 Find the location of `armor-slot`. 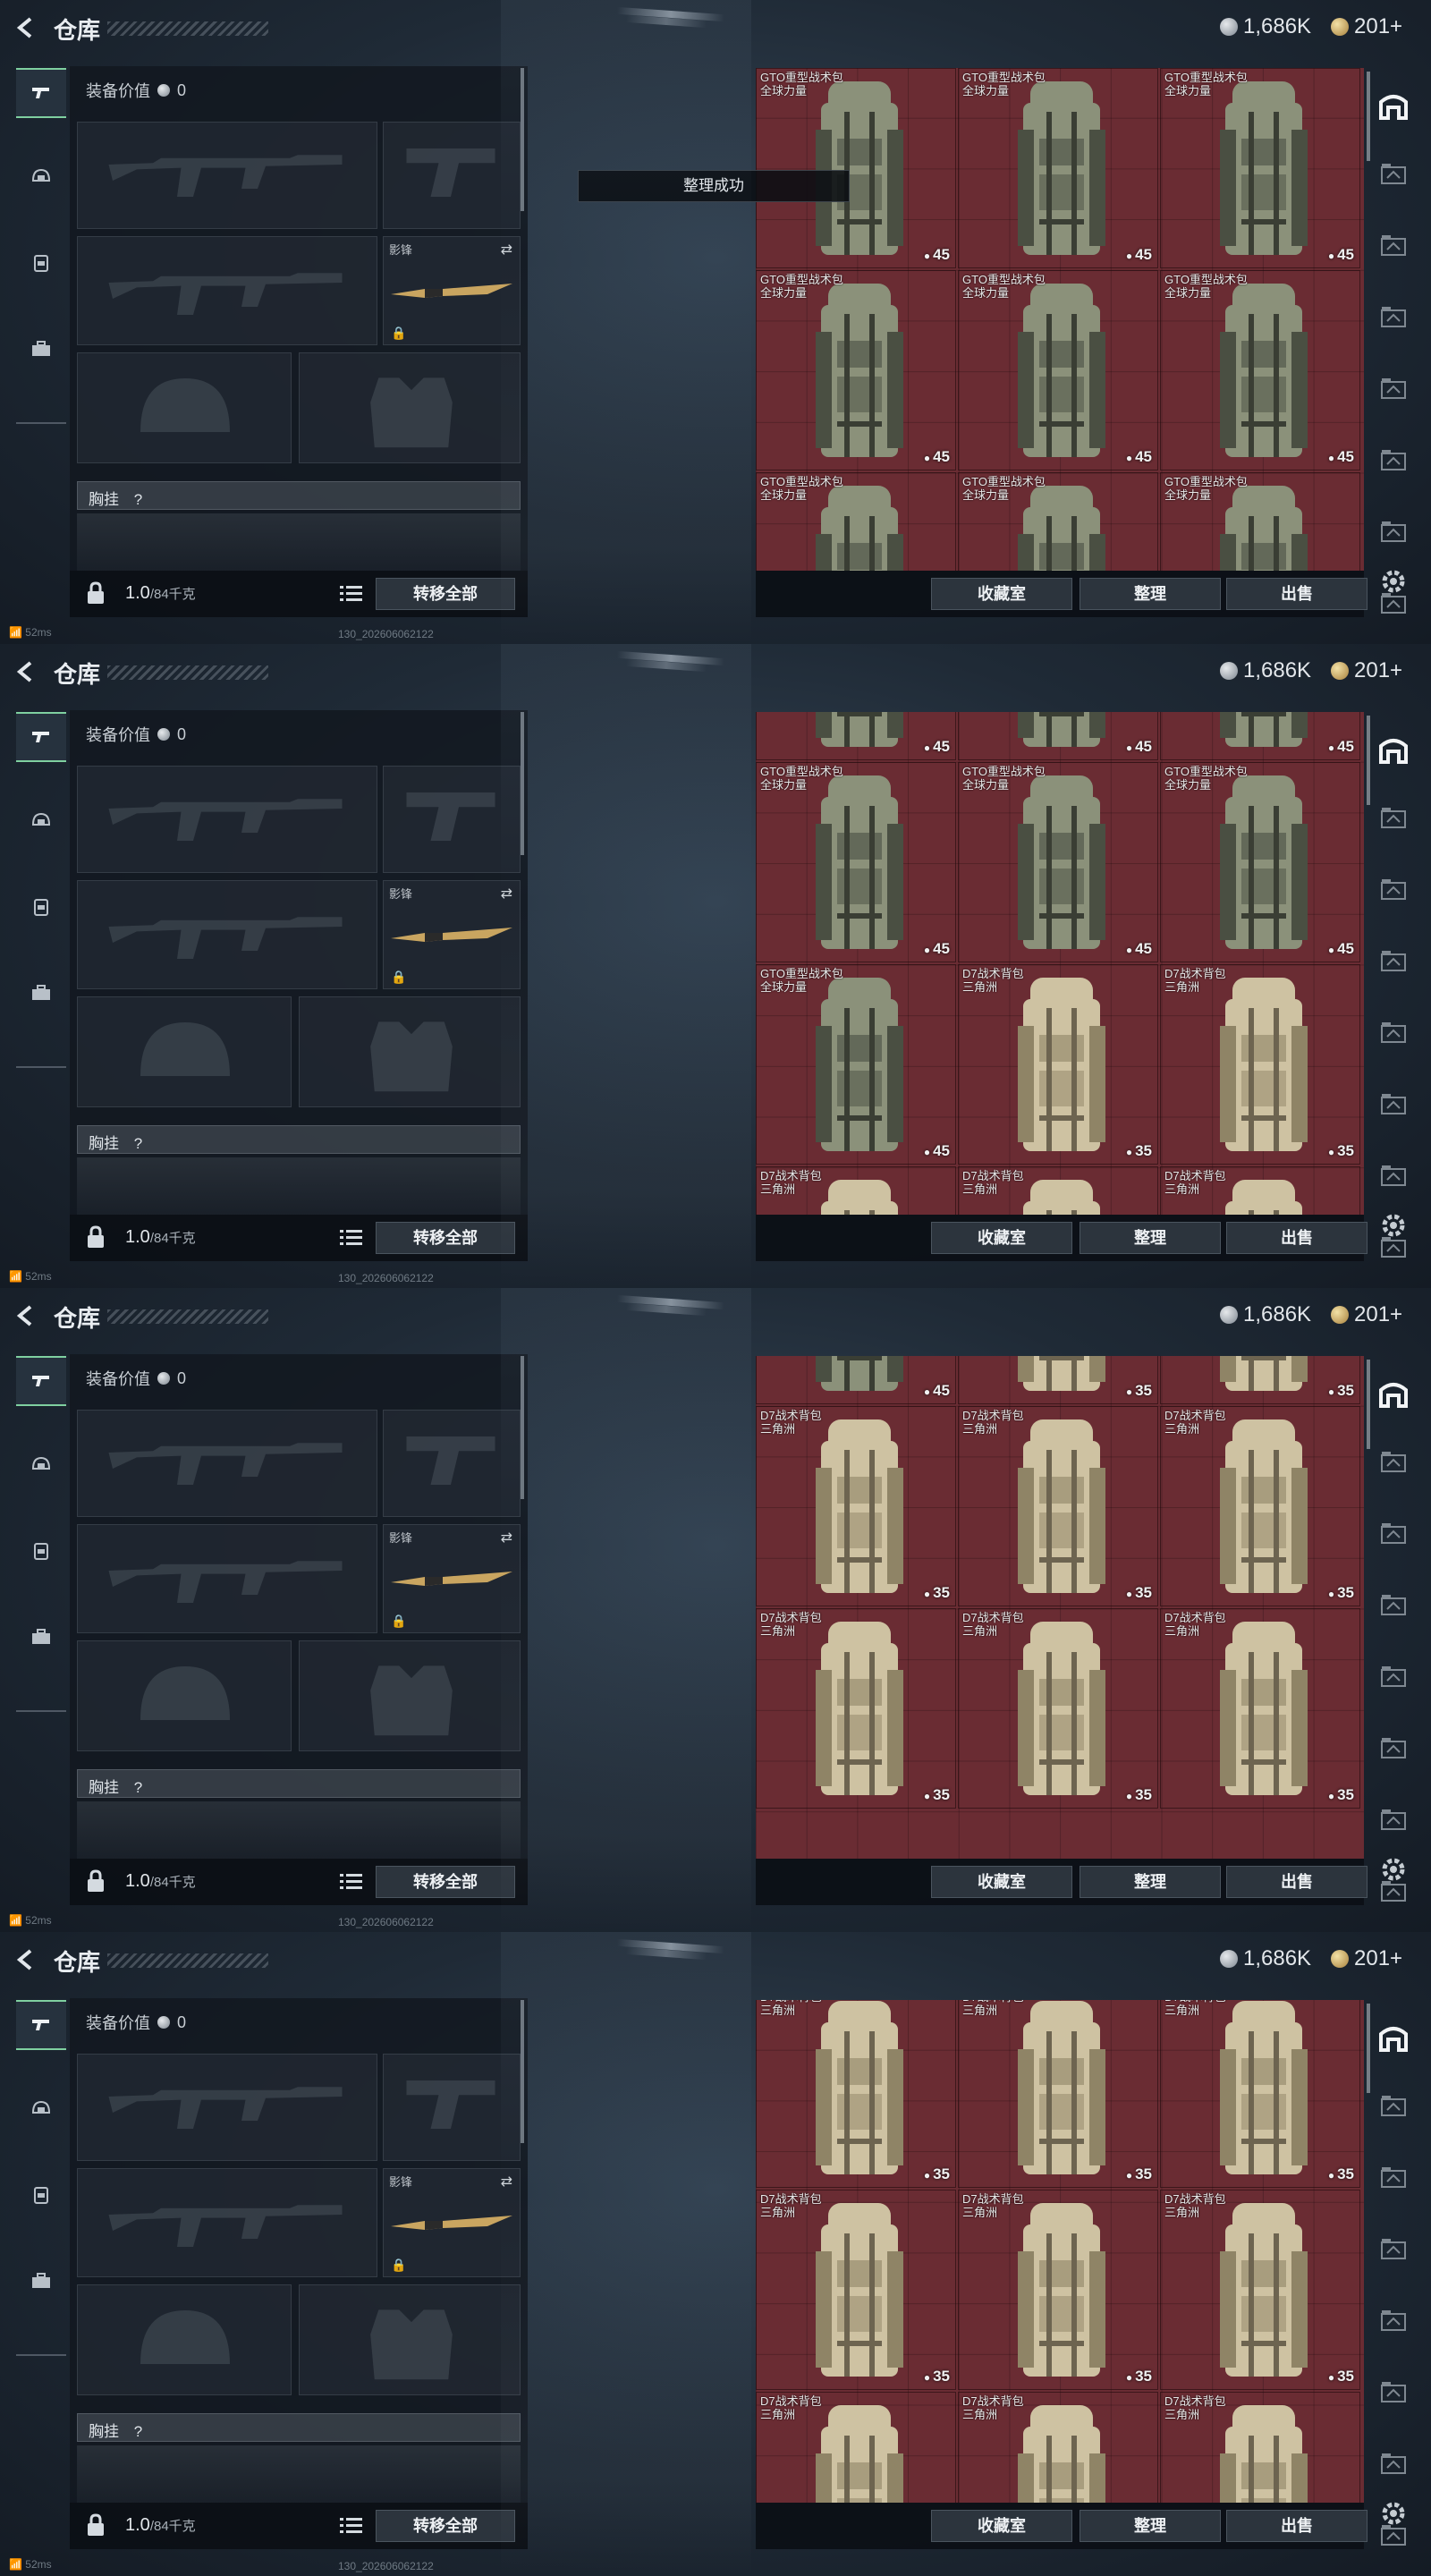

armor-slot is located at coordinates (410, 2339).